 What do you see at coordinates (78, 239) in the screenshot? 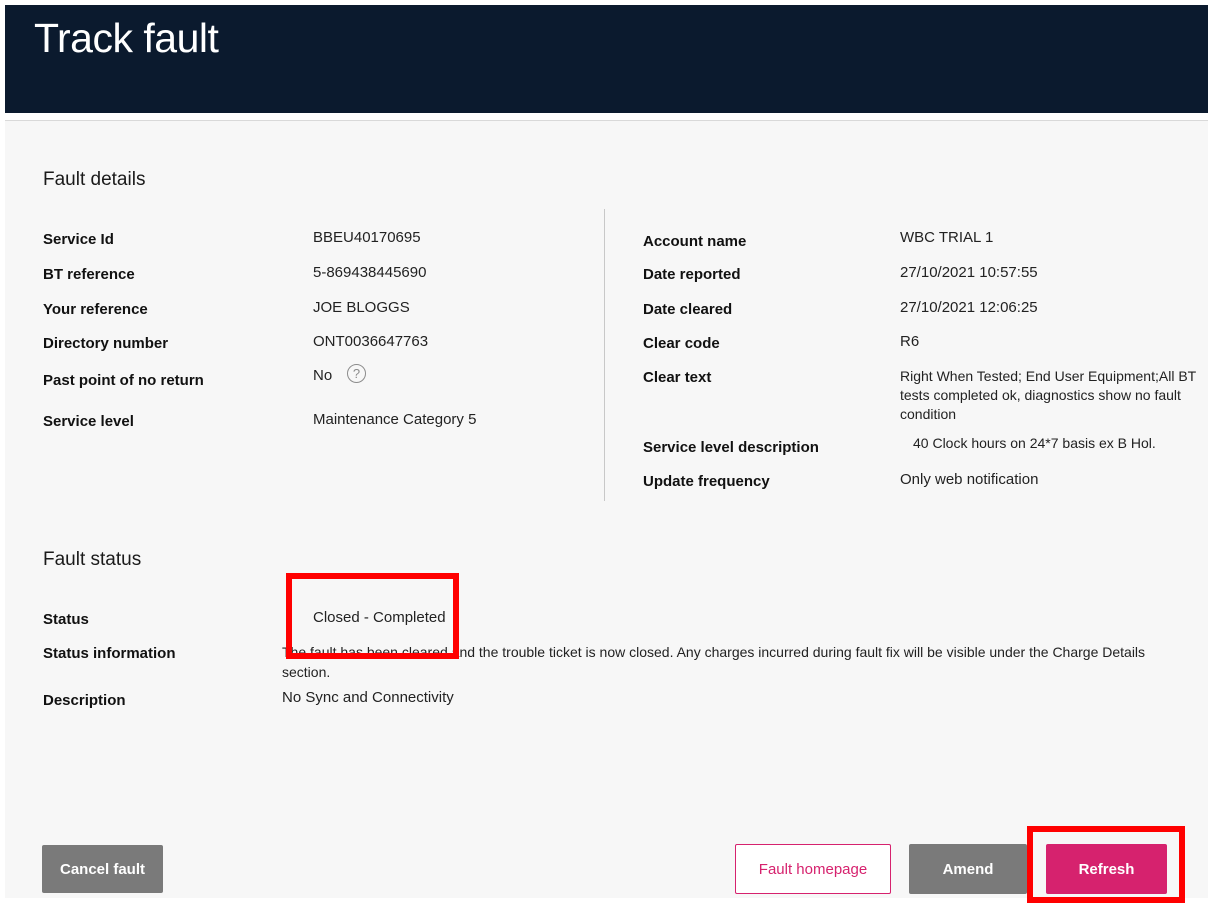
I see `detail-label: Service Id` at bounding box center [78, 239].